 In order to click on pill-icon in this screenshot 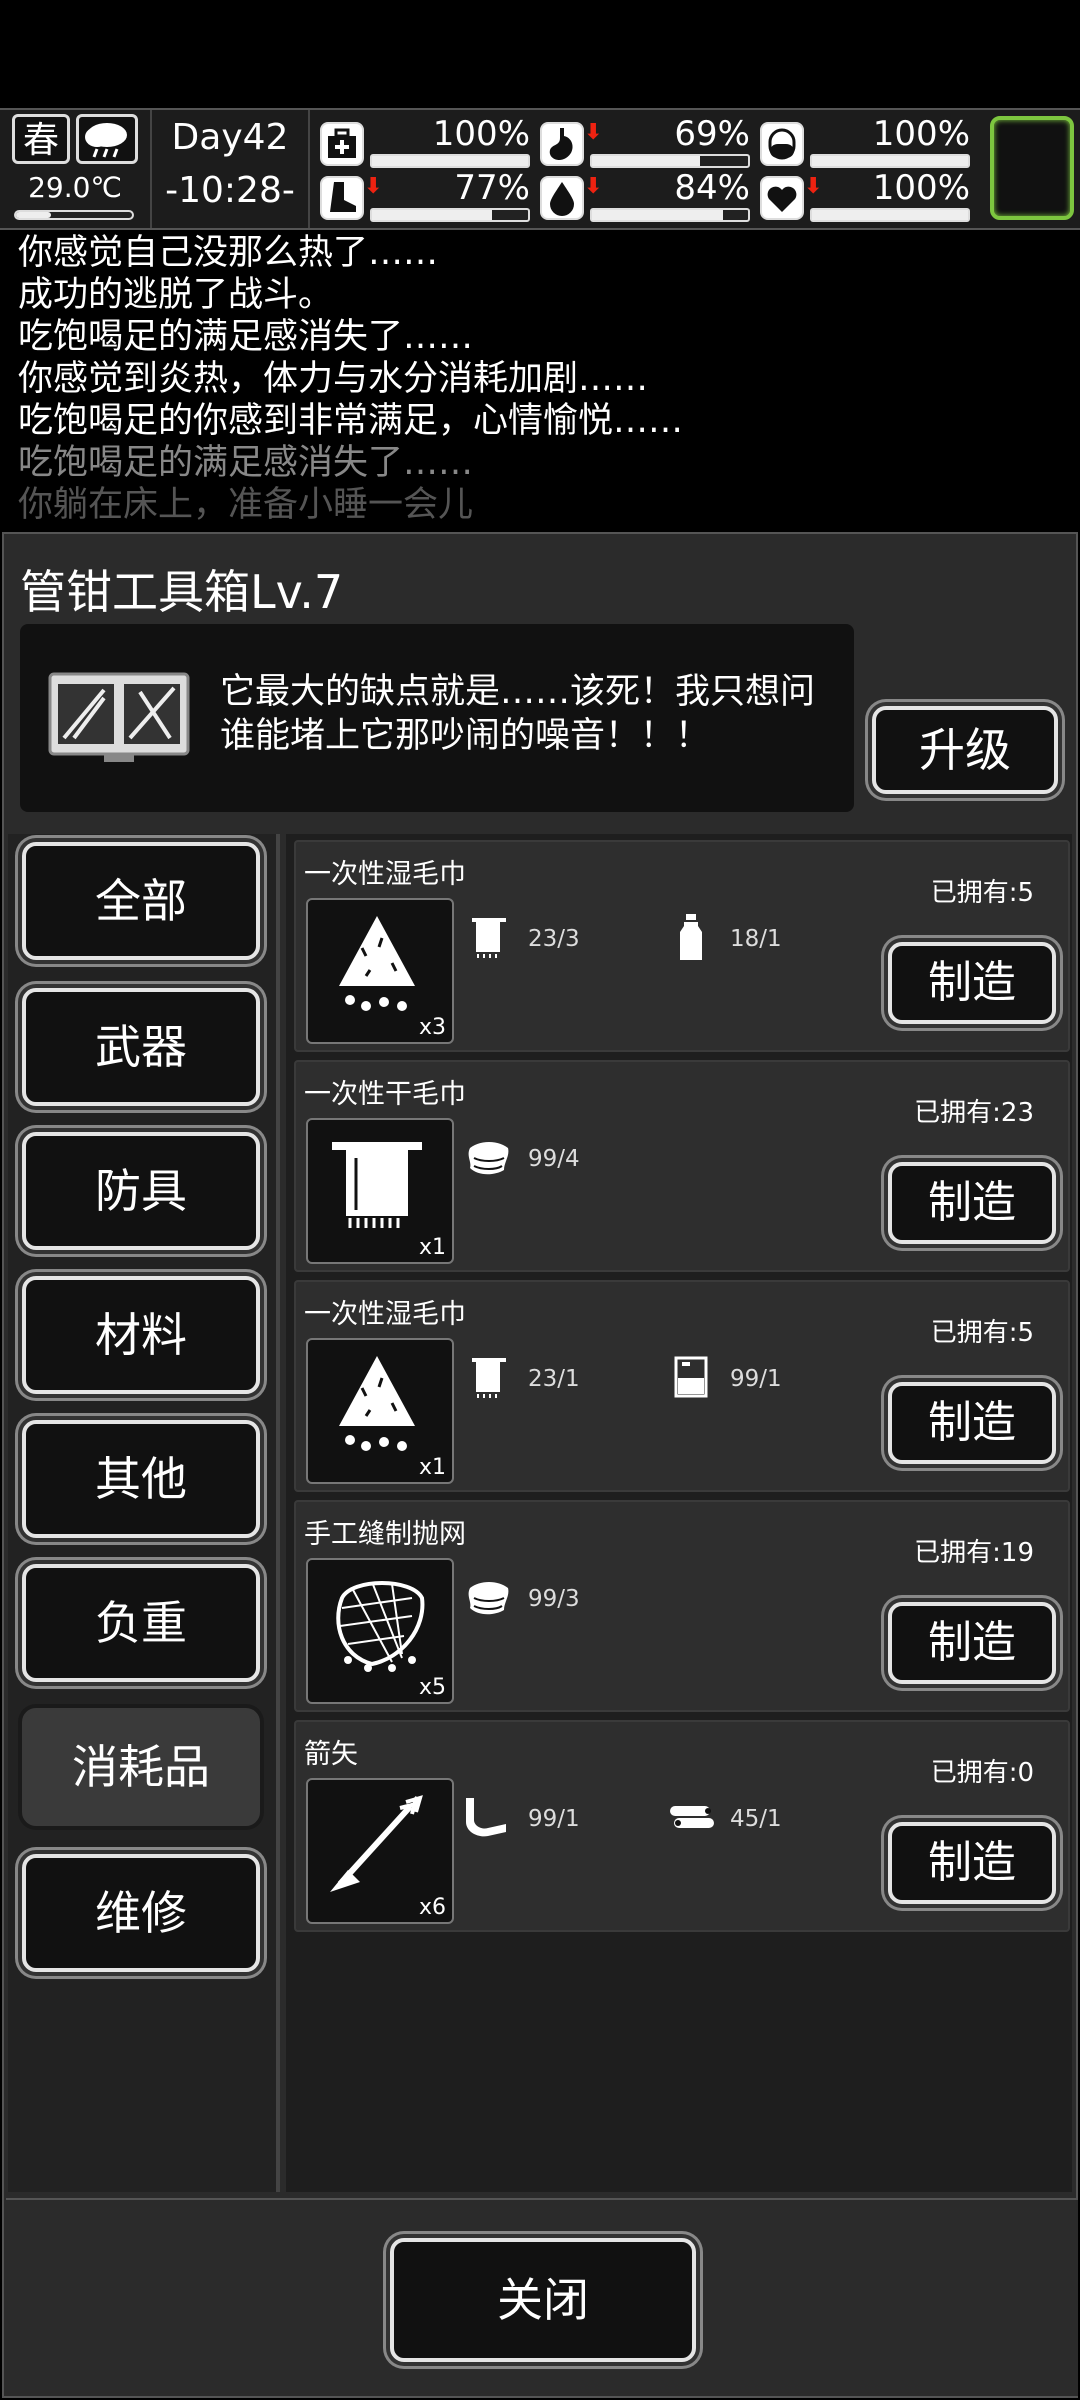, I will do `click(782, 144)`.